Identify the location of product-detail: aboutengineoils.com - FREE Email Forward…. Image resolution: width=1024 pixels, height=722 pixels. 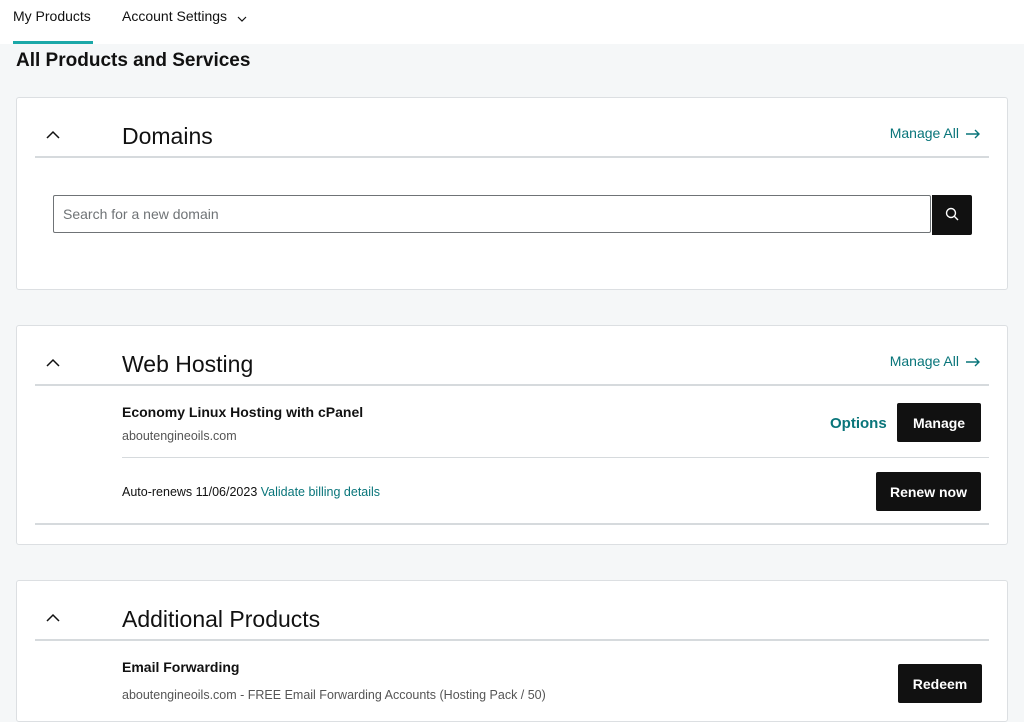
(334, 695).